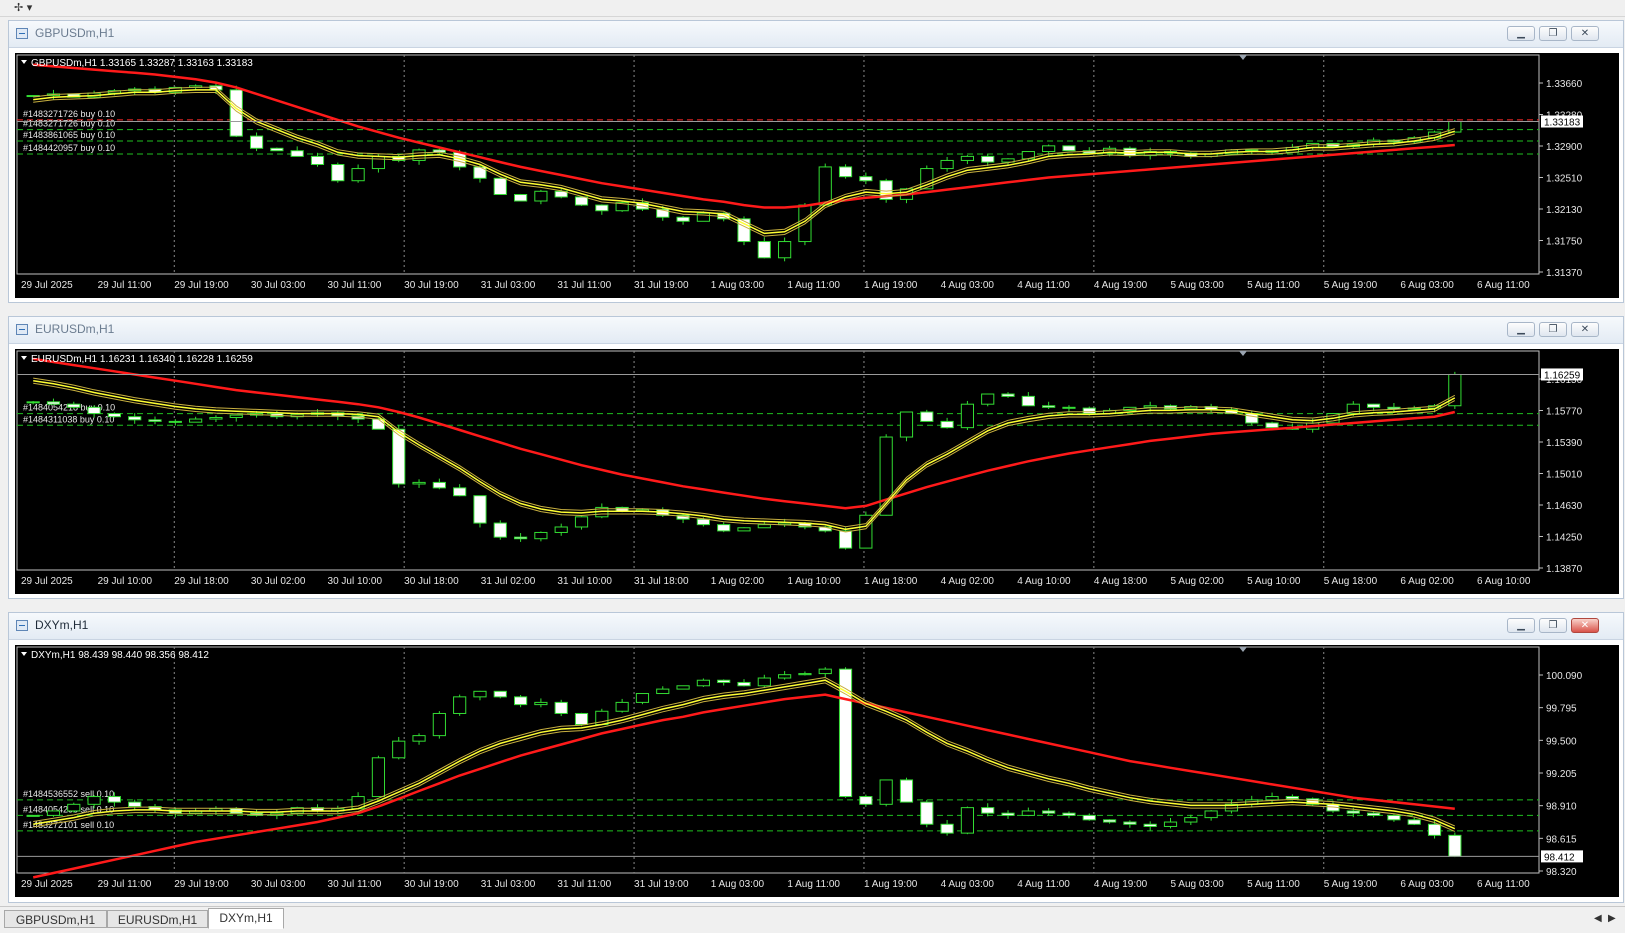 The height and width of the screenshot is (933, 1625). What do you see at coordinates (75, 33) in the screenshot?
I see `window-title: GBPUSDm,H1` at bounding box center [75, 33].